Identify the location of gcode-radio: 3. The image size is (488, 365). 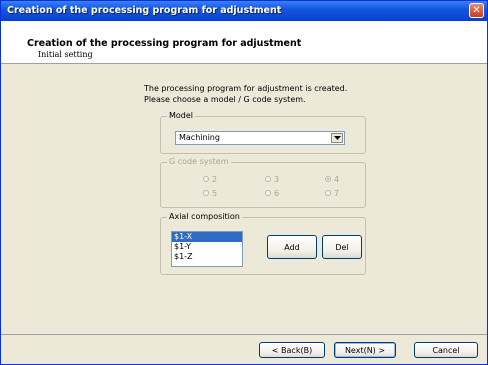
(272, 179).